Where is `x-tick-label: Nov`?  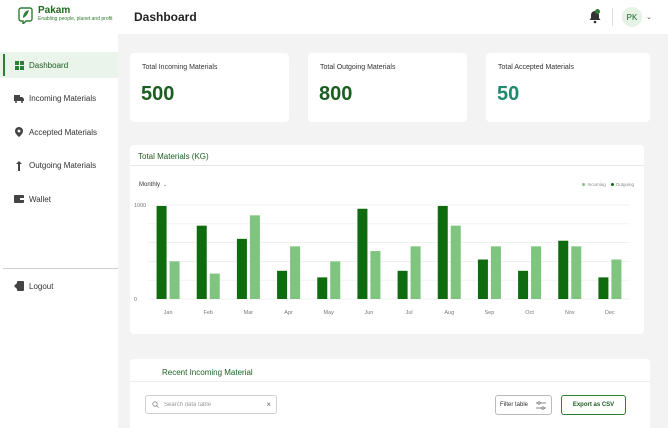
x-tick-label: Nov is located at coordinates (570, 313).